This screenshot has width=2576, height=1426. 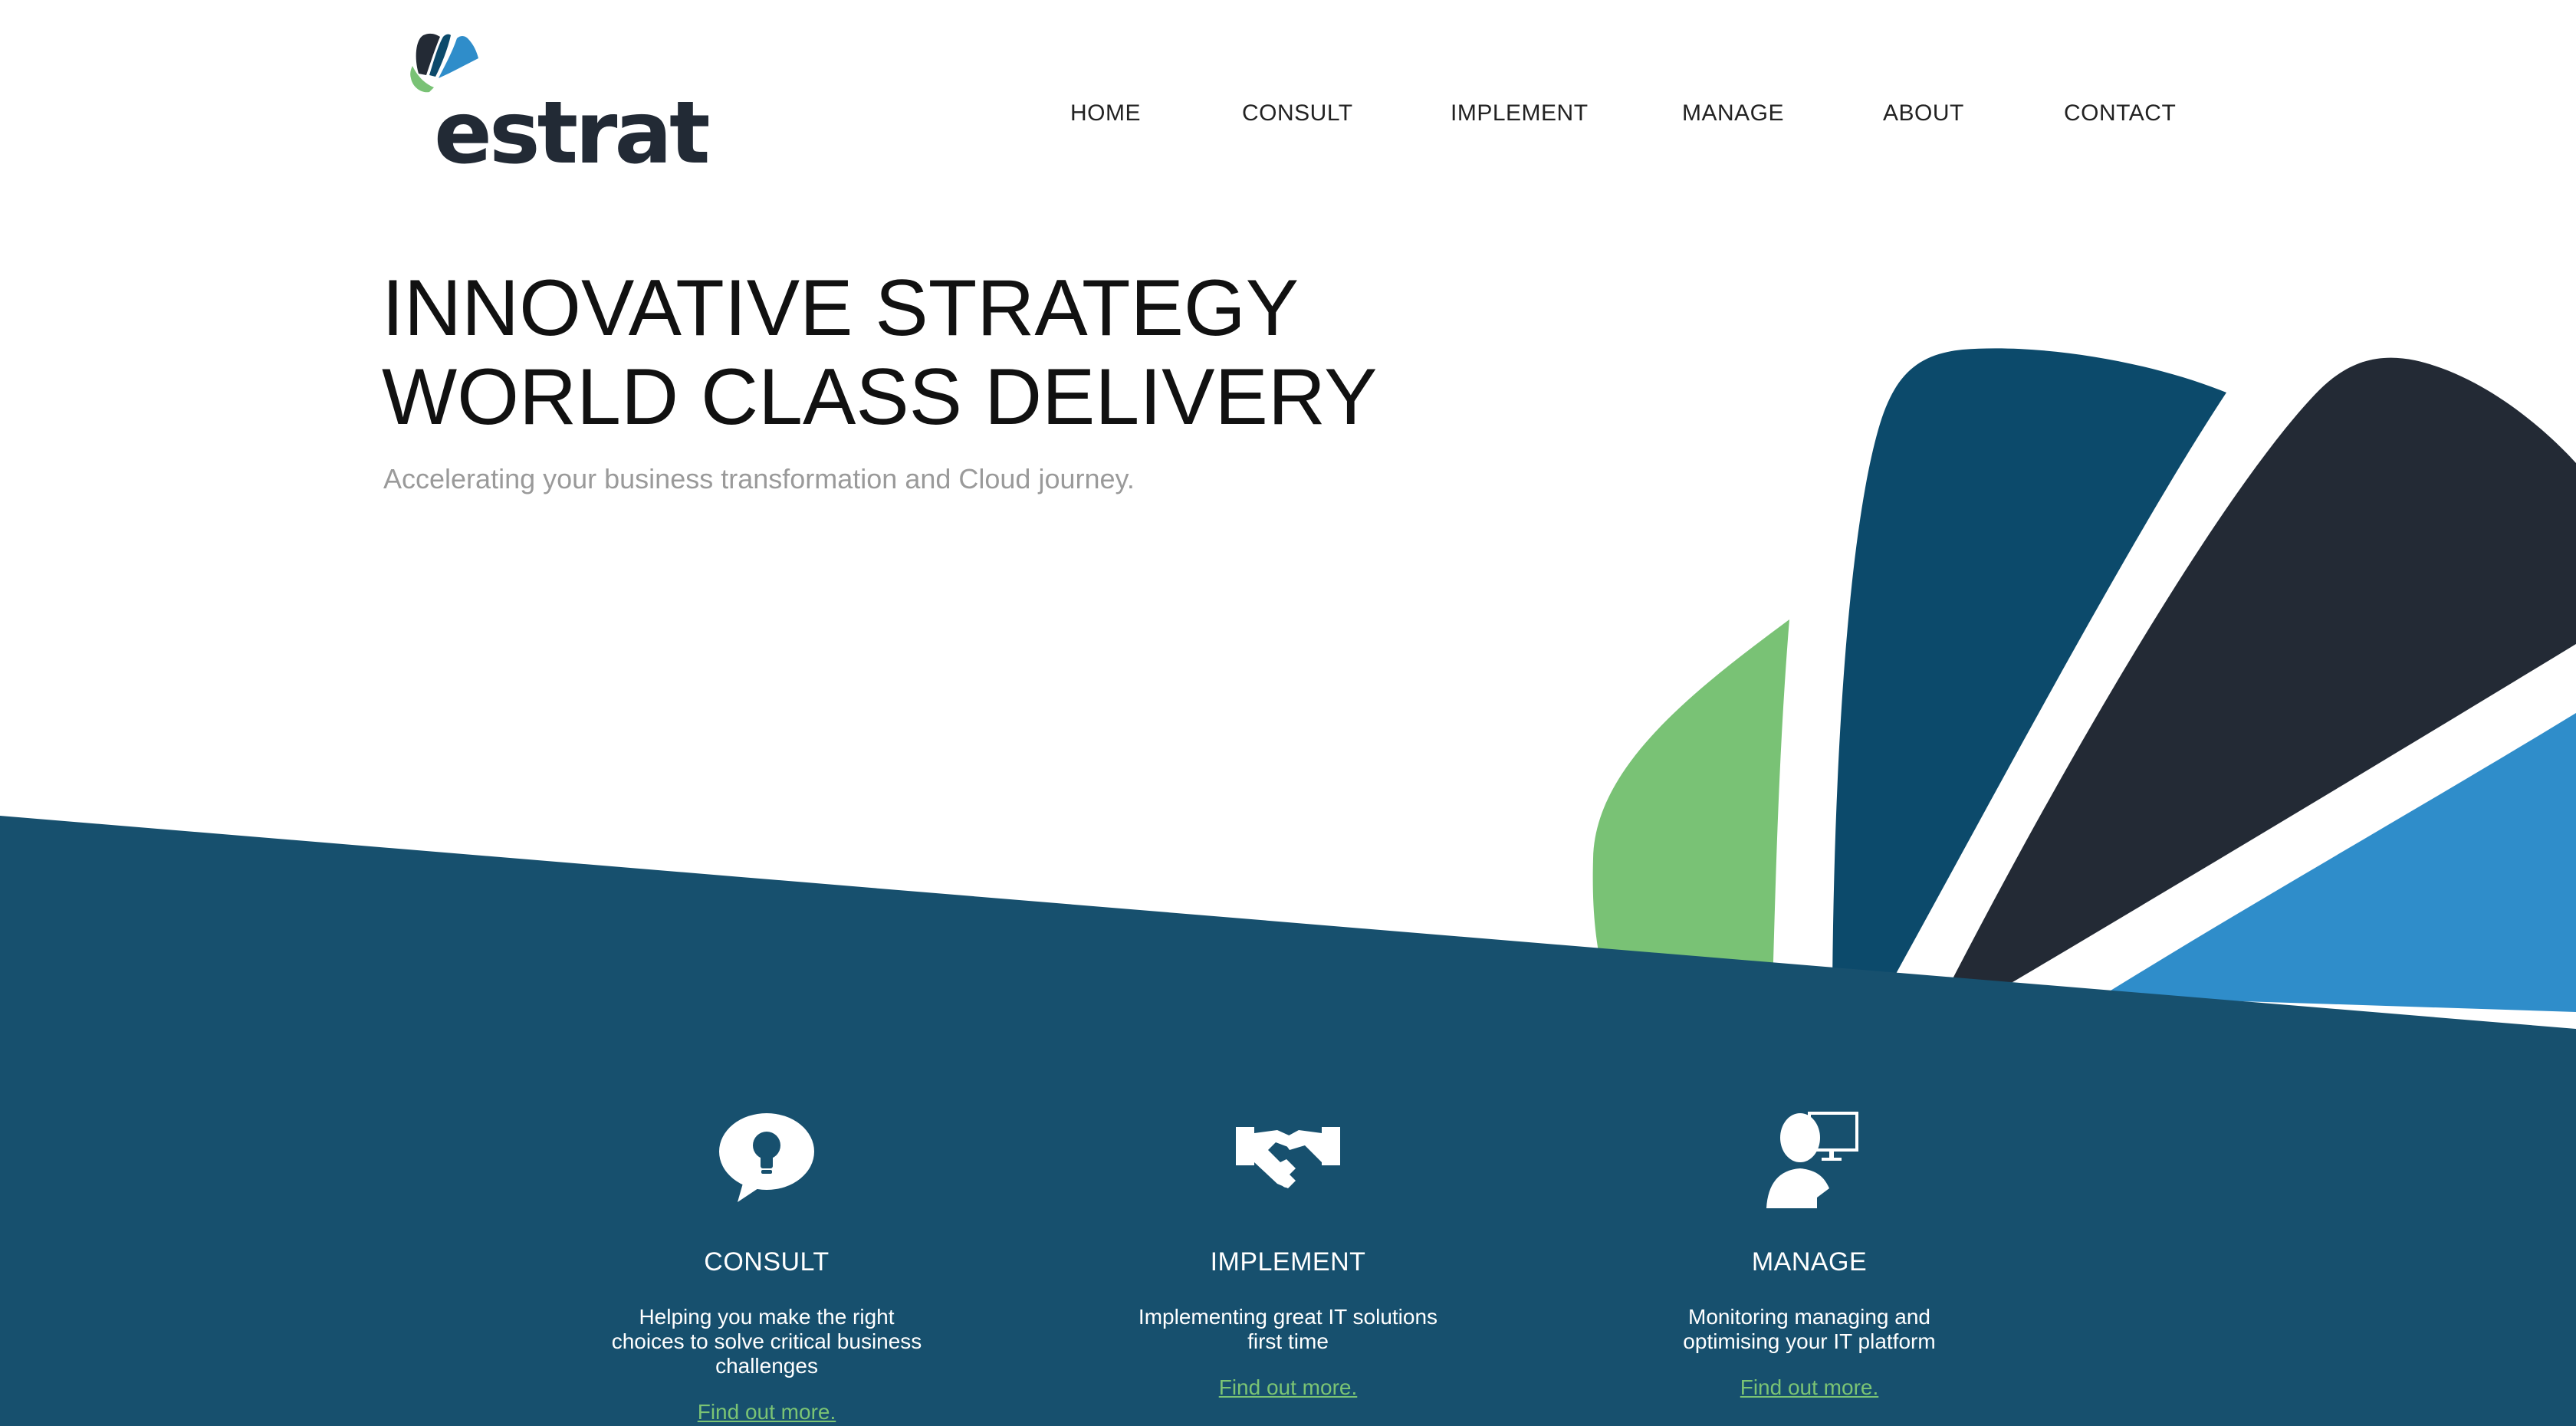 What do you see at coordinates (1733, 113) in the screenshot?
I see `nav-manage: MANAGE` at bounding box center [1733, 113].